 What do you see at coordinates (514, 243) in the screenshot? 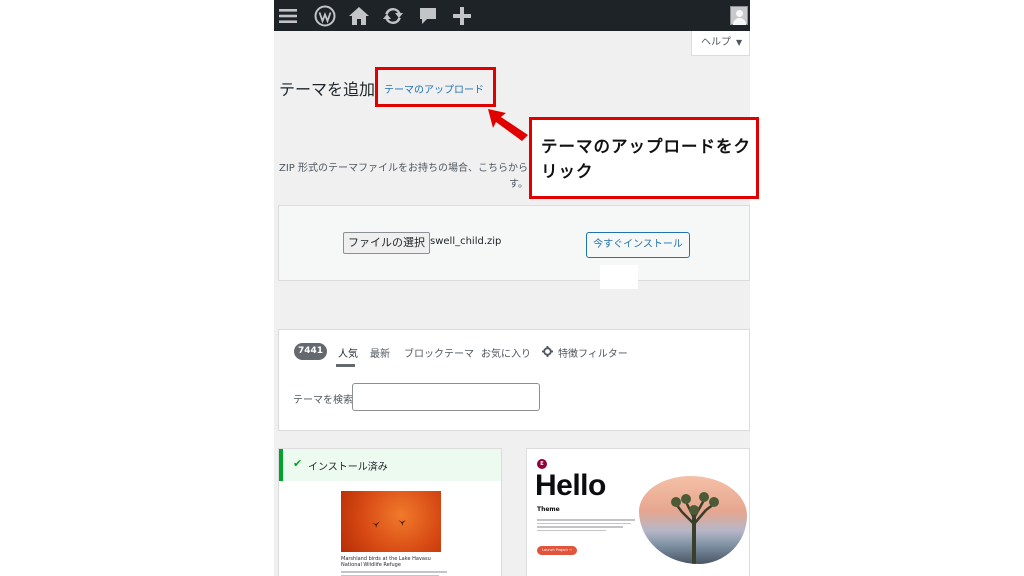
I see `upload-form: ファイルの選択 swell_child.zip 今すぐインストール` at bounding box center [514, 243].